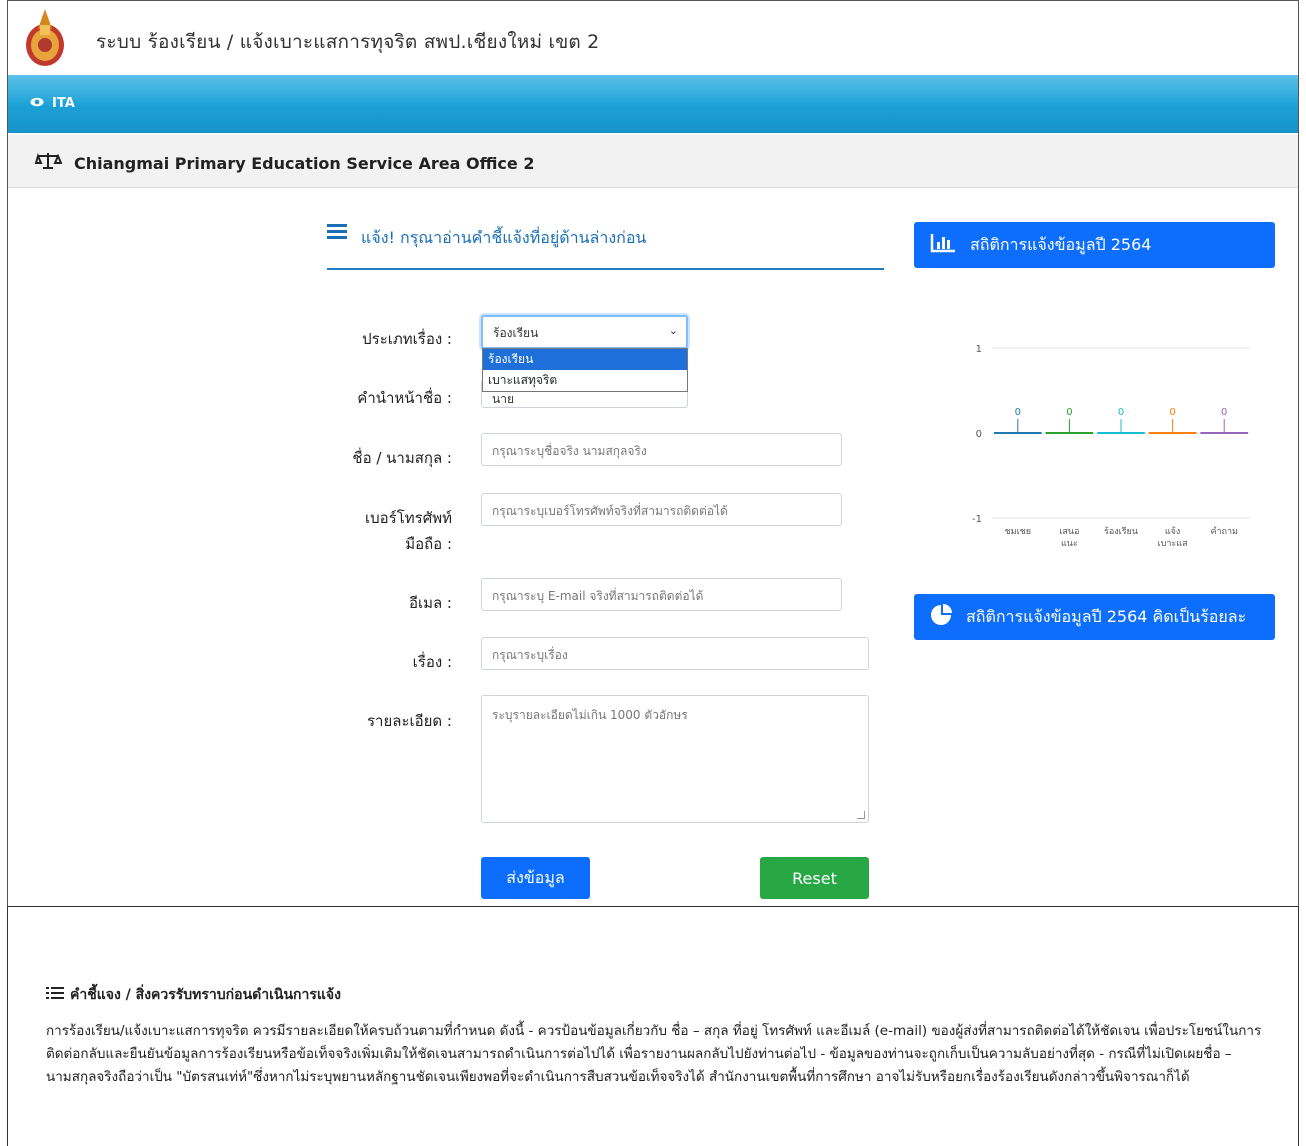 The height and width of the screenshot is (1146, 1306). I want to click on balance-scale-icon, so click(48, 163).